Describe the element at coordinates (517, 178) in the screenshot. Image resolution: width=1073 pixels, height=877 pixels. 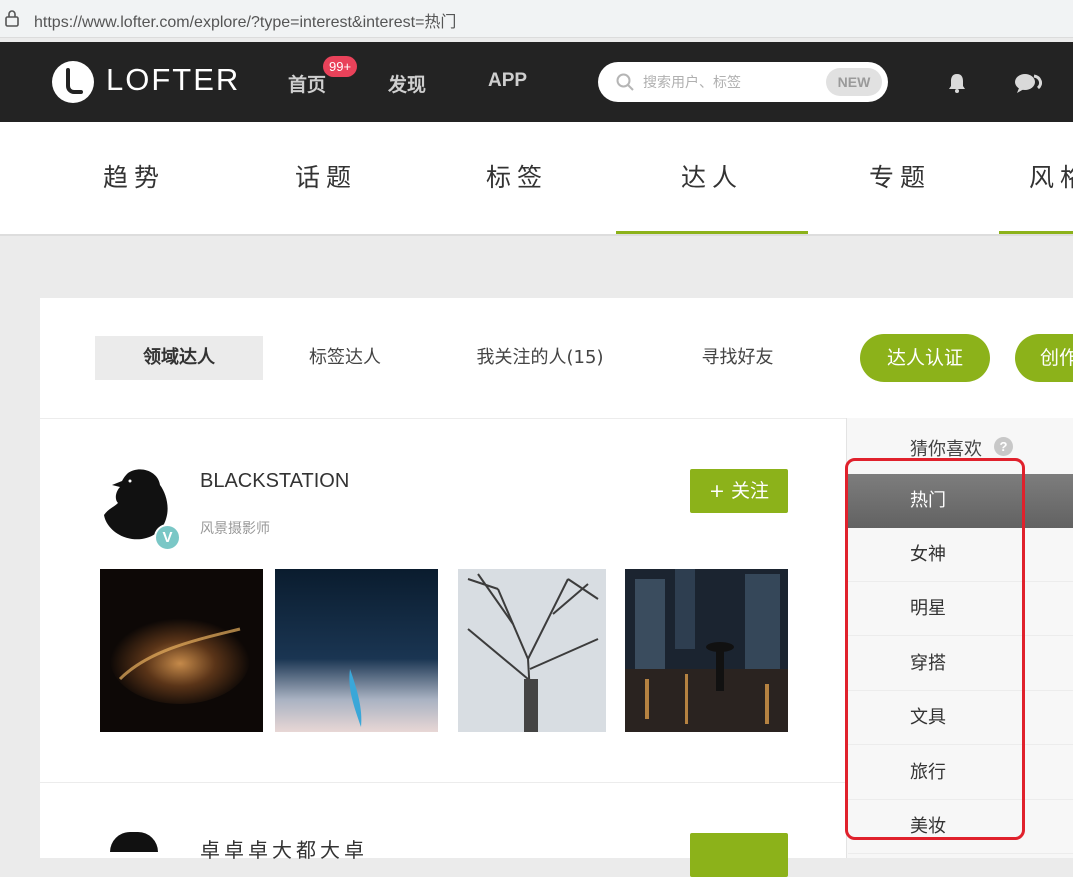
I see `tab-tag: 标签` at that location.